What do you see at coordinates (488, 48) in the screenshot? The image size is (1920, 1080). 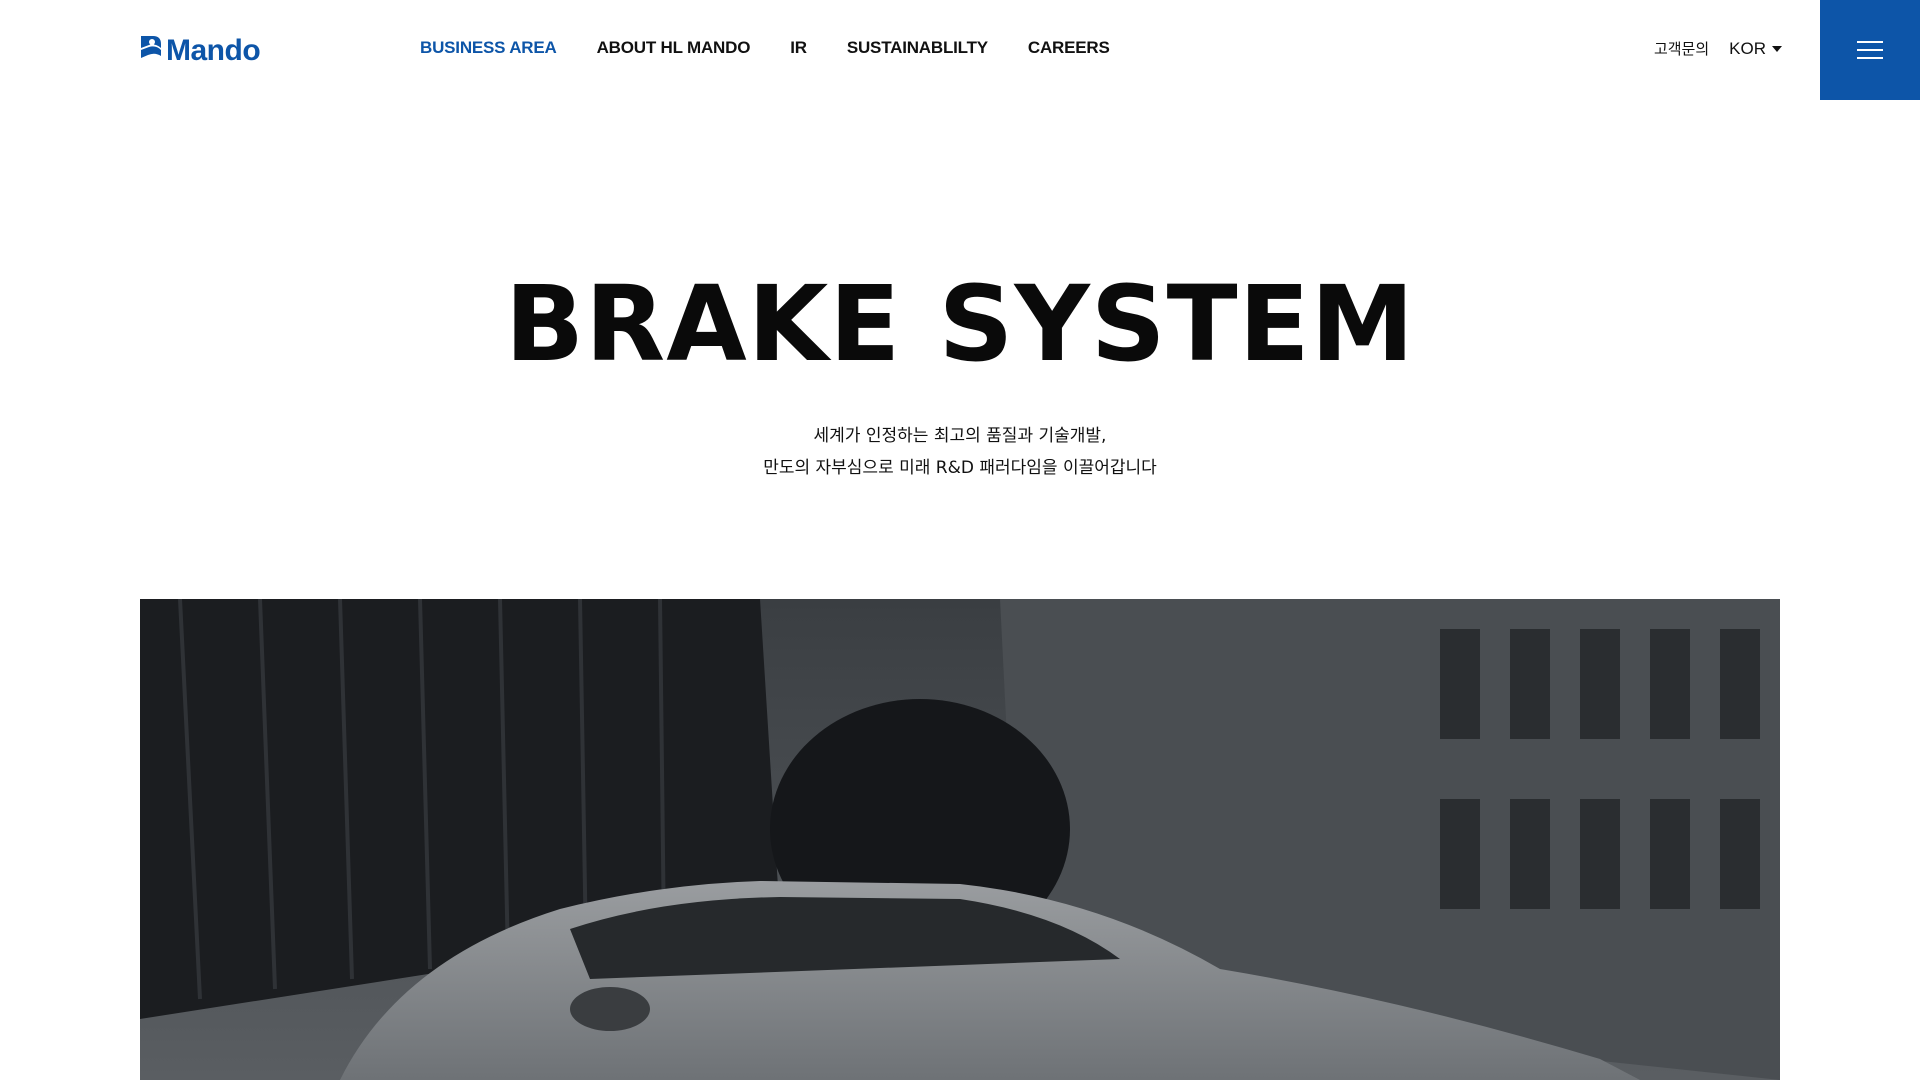 I see `nav-item-business-area: BUSINESS AREA` at bounding box center [488, 48].